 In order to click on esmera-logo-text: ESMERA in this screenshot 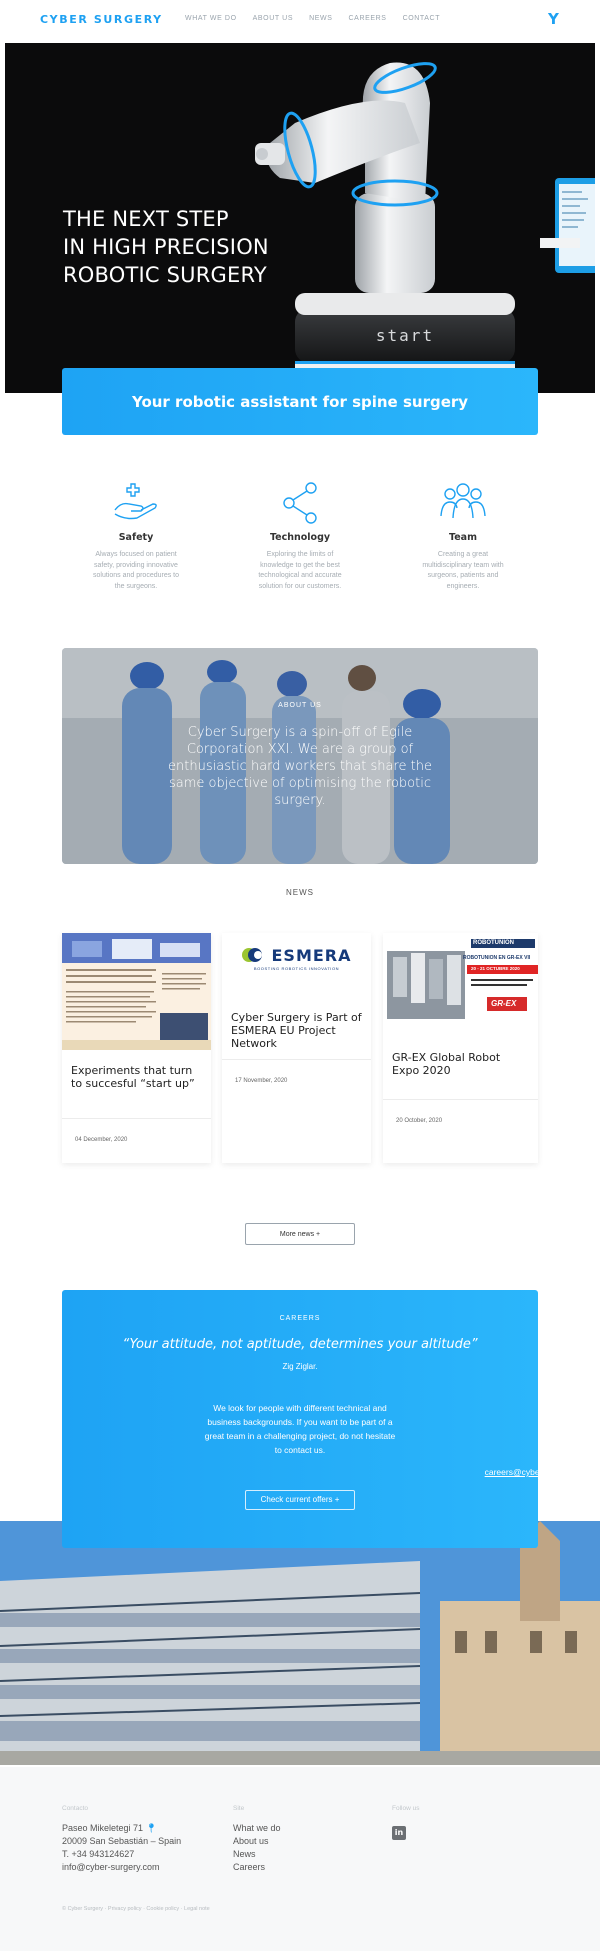, I will do `click(311, 955)`.